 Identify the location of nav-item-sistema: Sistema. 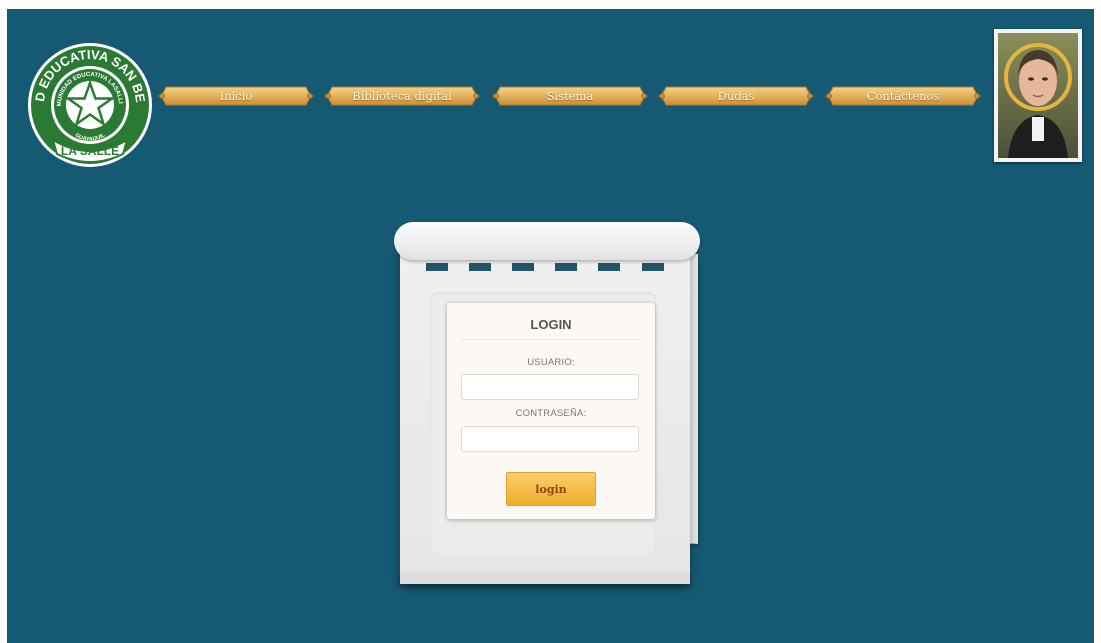
(570, 96).